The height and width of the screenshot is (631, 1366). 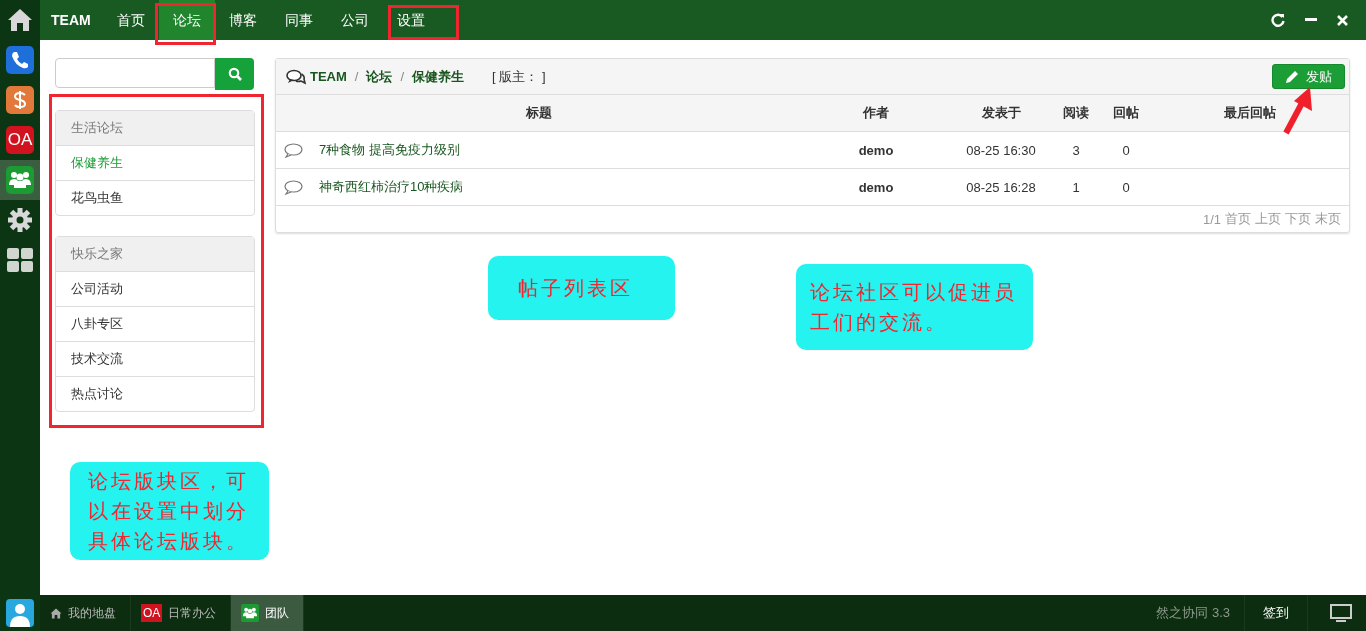 I want to click on board-item: 花鸟虫鱼, so click(x=155, y=198).